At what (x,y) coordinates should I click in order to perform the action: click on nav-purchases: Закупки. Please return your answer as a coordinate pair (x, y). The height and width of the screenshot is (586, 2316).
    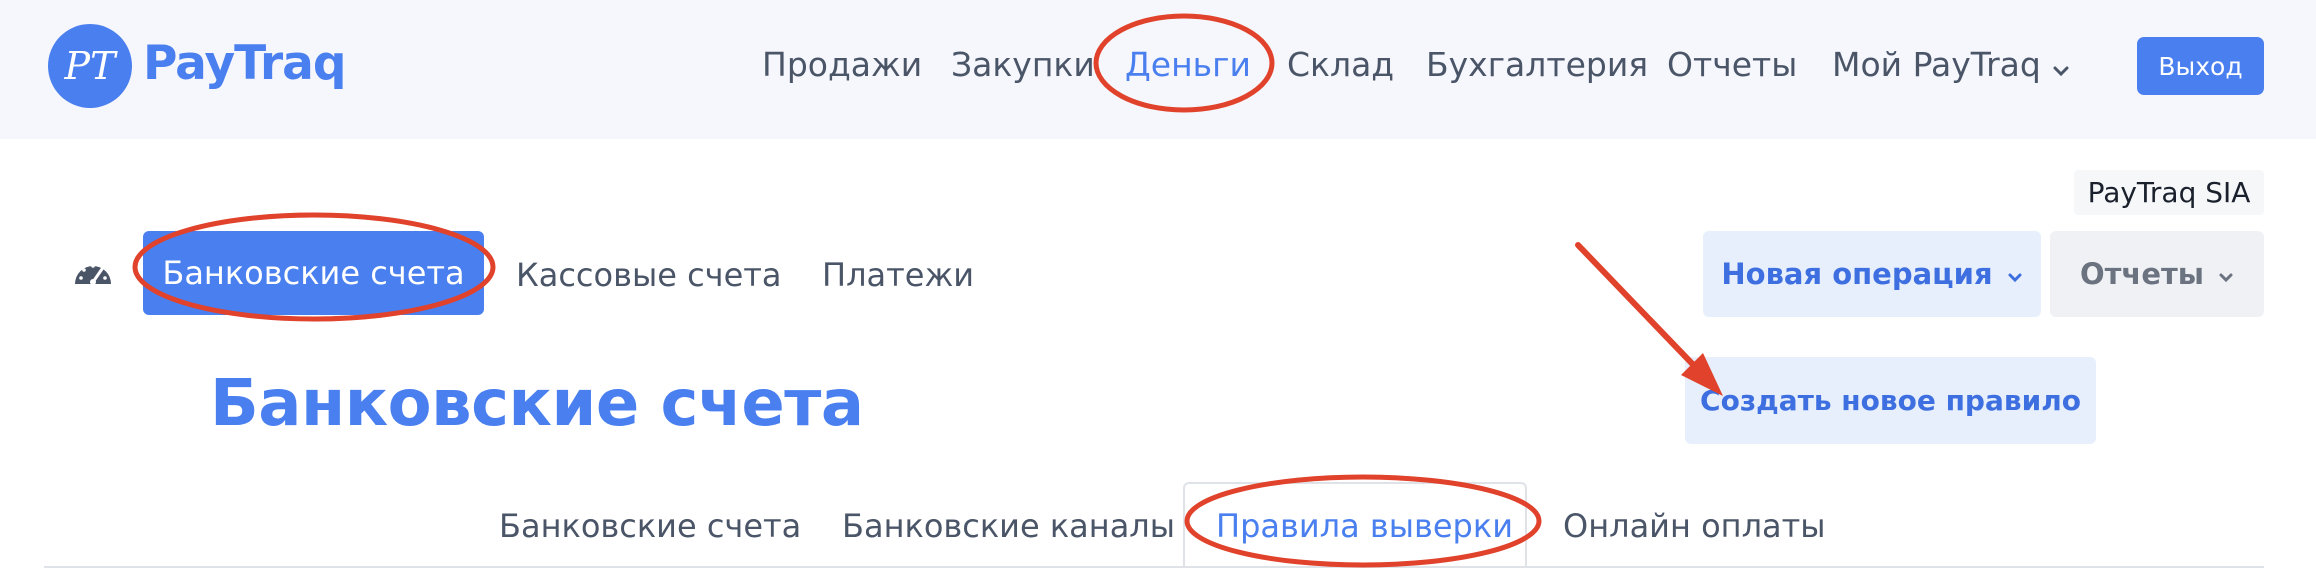
    Looking at the image, I should click on (1023, 64).